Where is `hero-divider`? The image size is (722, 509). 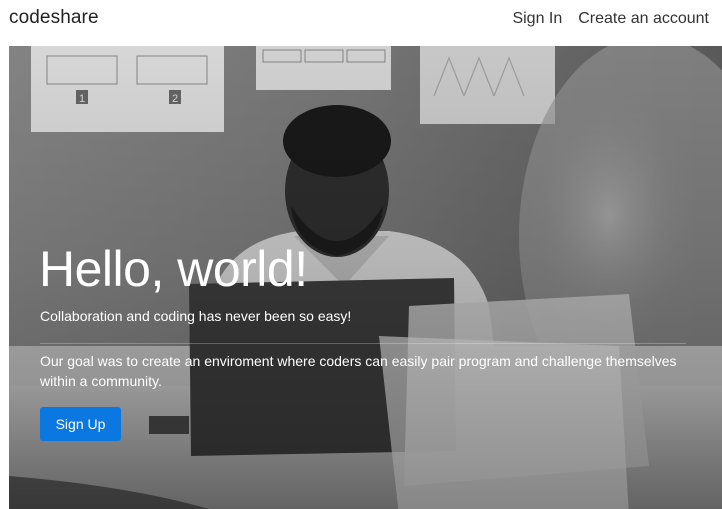 hero-divider is located at coordinates (363, 343).